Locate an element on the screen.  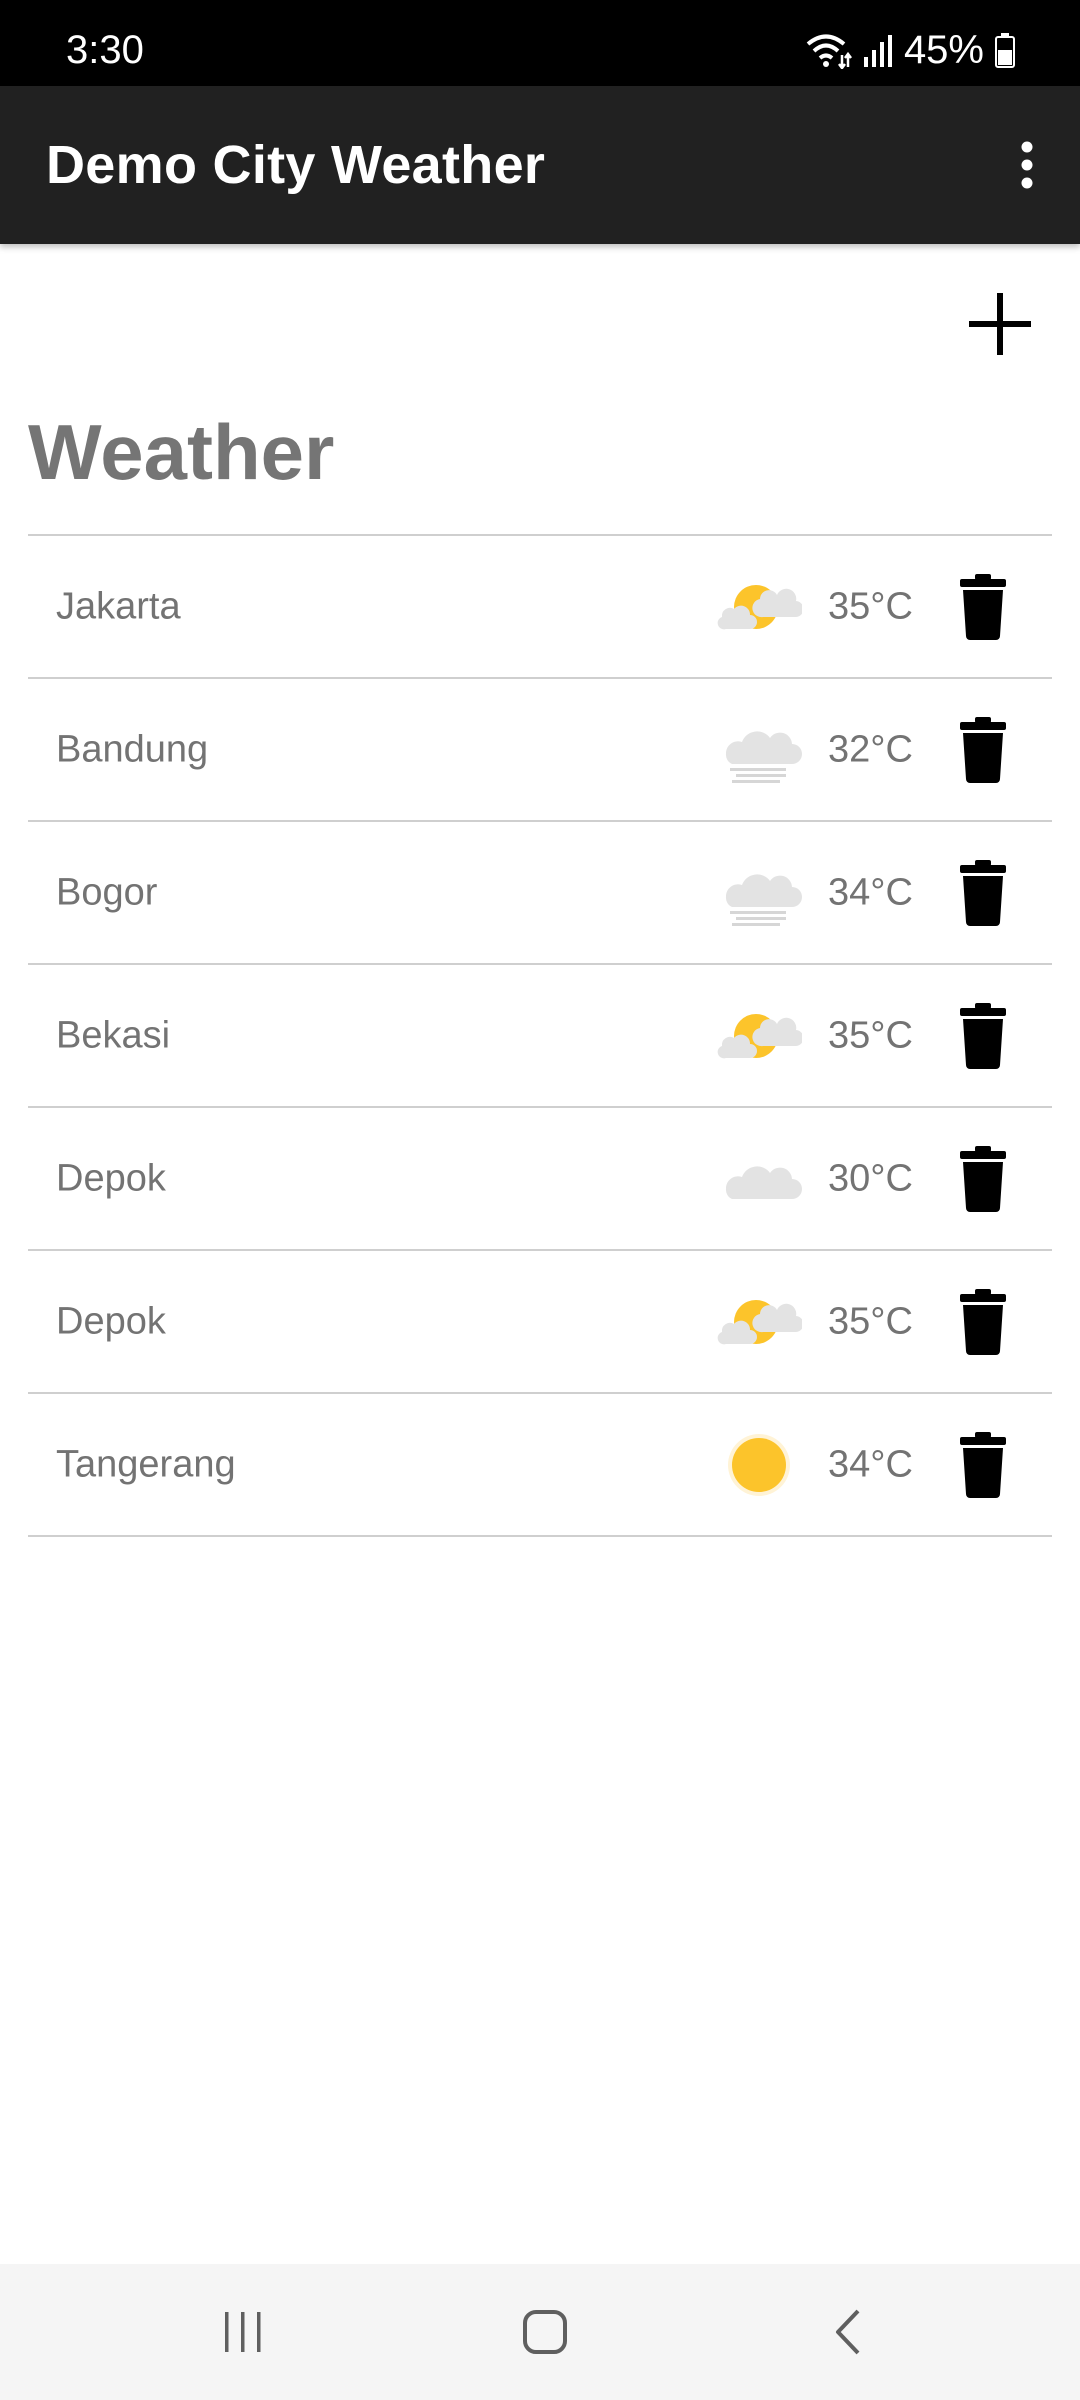
battery-icon is located at coordinates (1005, 50).